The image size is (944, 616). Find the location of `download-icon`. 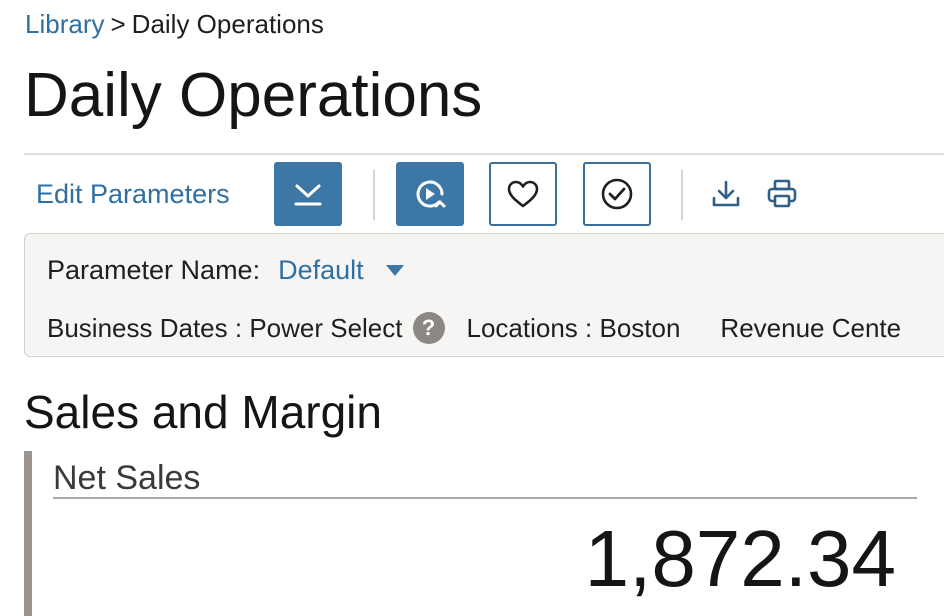

download-icon is located at coordinates (726, 193).